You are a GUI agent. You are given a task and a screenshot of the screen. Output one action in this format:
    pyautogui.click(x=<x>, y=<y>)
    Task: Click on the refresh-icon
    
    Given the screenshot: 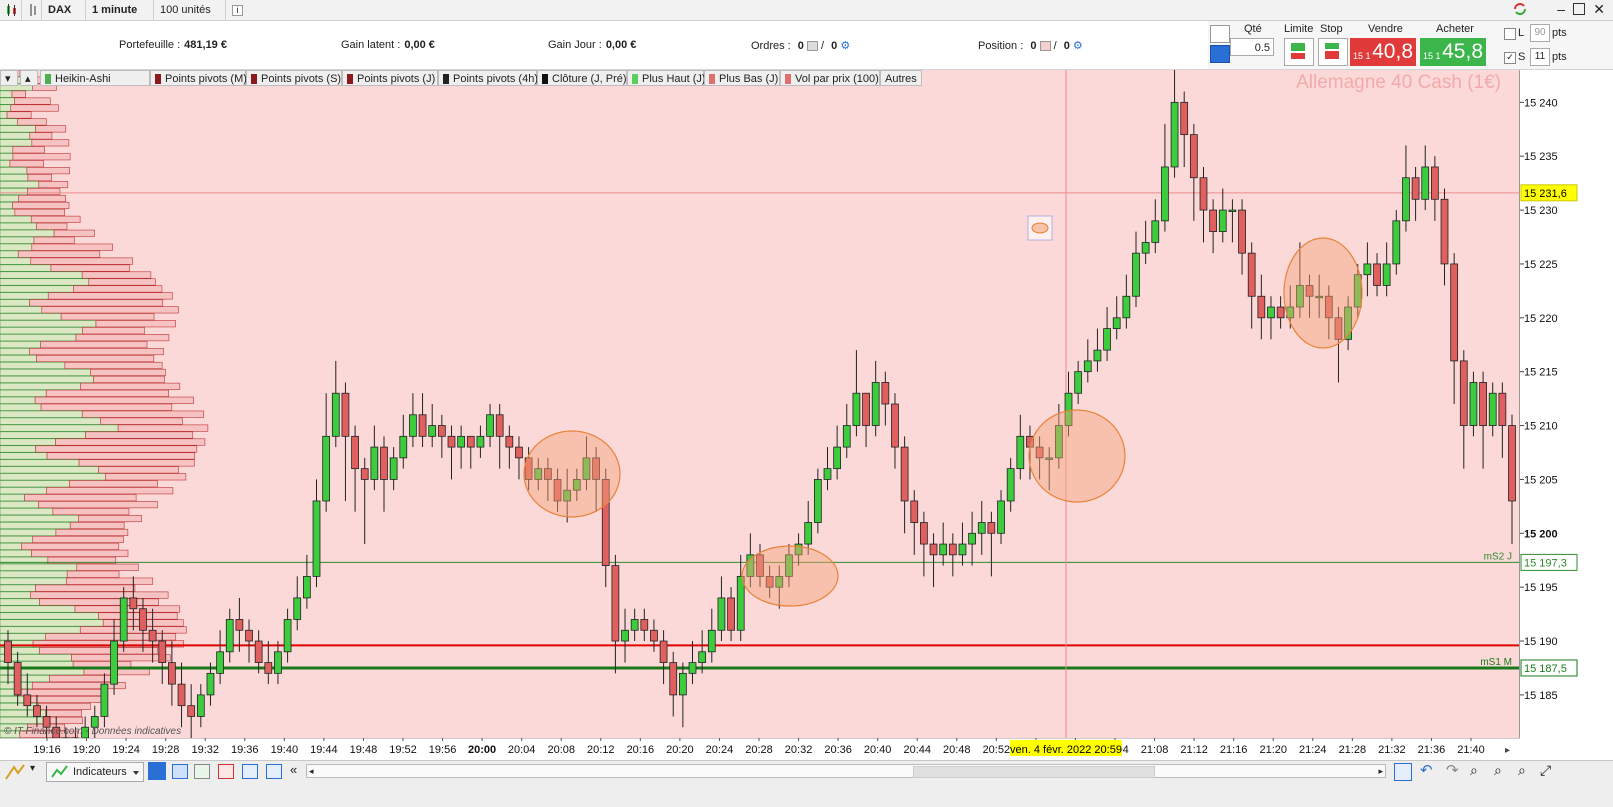 What is the action you would take?
    pyautogui.click(x=1521, y=10)
    